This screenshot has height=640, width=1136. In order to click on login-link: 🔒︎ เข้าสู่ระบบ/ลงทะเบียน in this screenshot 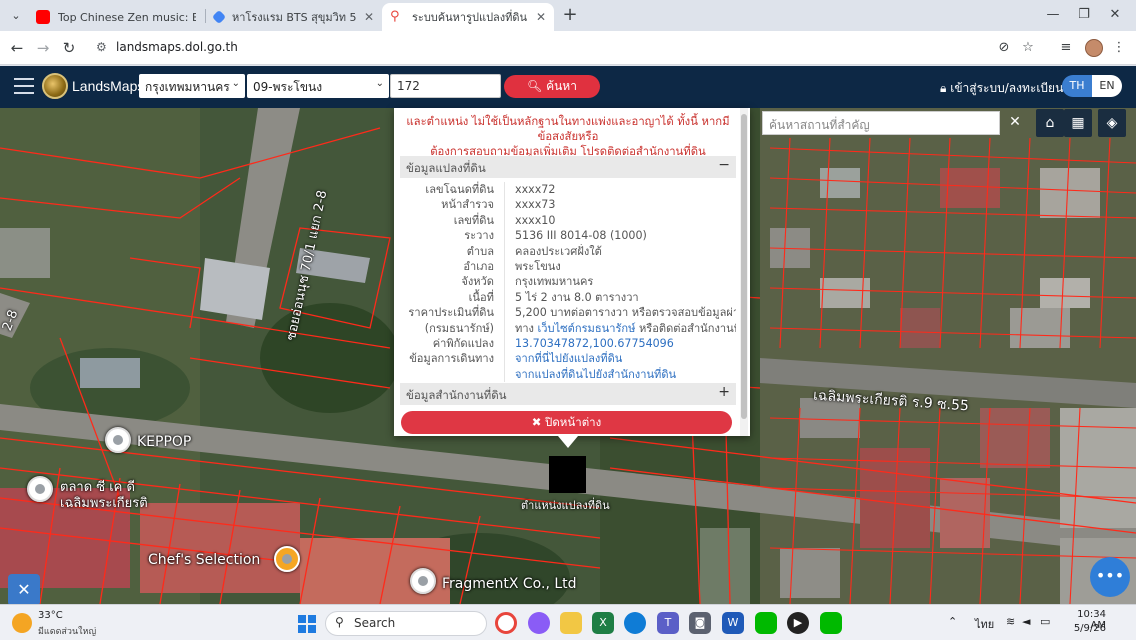, I will do `click(1001, 88)`.